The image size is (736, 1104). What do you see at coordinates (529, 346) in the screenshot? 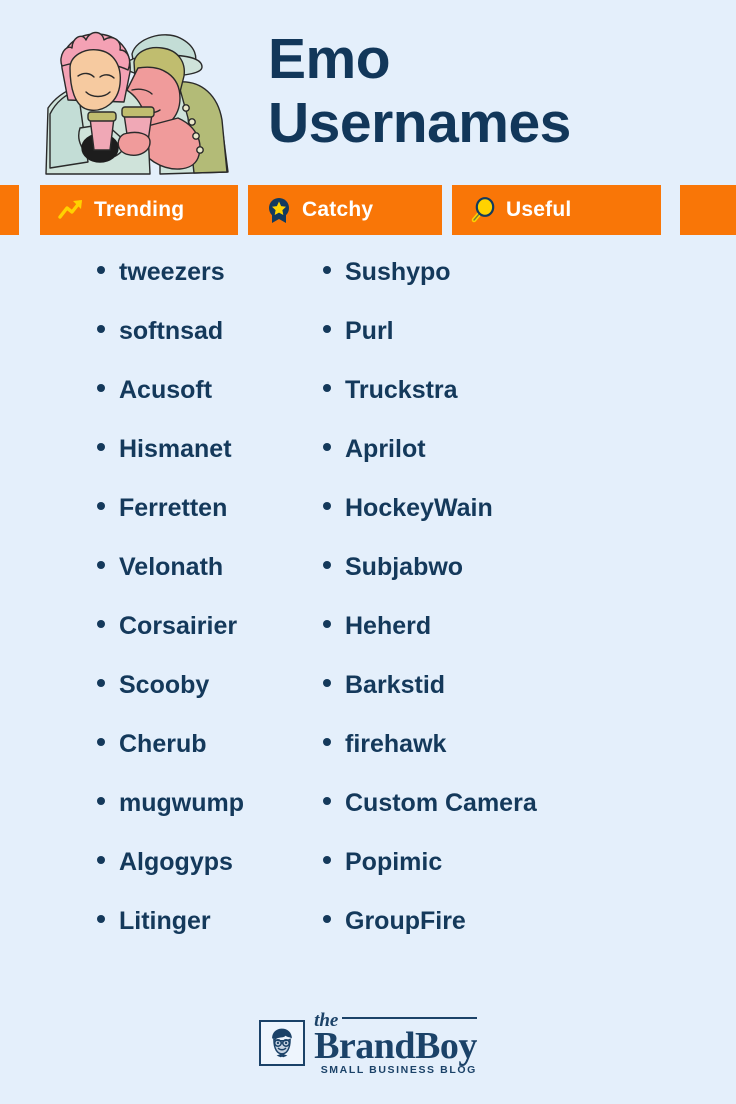
I see `list-item: Purl` at bounding box center [529, 346].